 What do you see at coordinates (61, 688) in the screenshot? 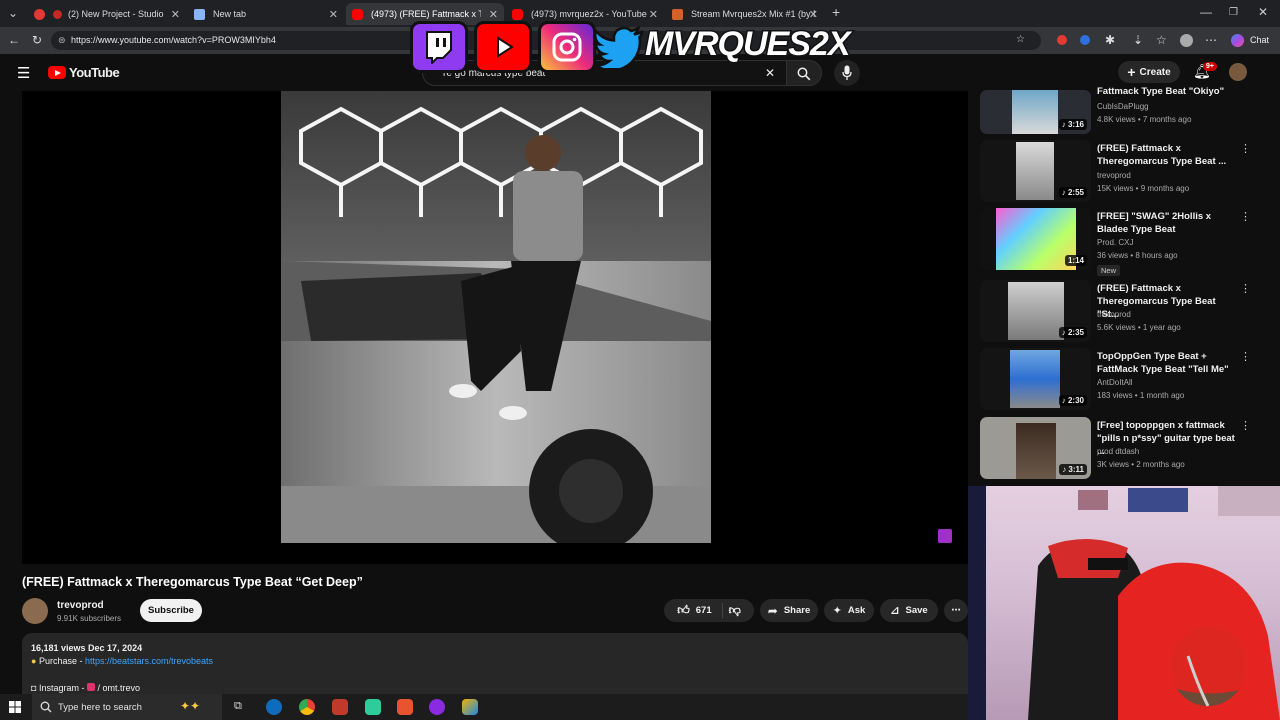
I see `instagram-label: Instagram -` at bounding box center [61, 688].